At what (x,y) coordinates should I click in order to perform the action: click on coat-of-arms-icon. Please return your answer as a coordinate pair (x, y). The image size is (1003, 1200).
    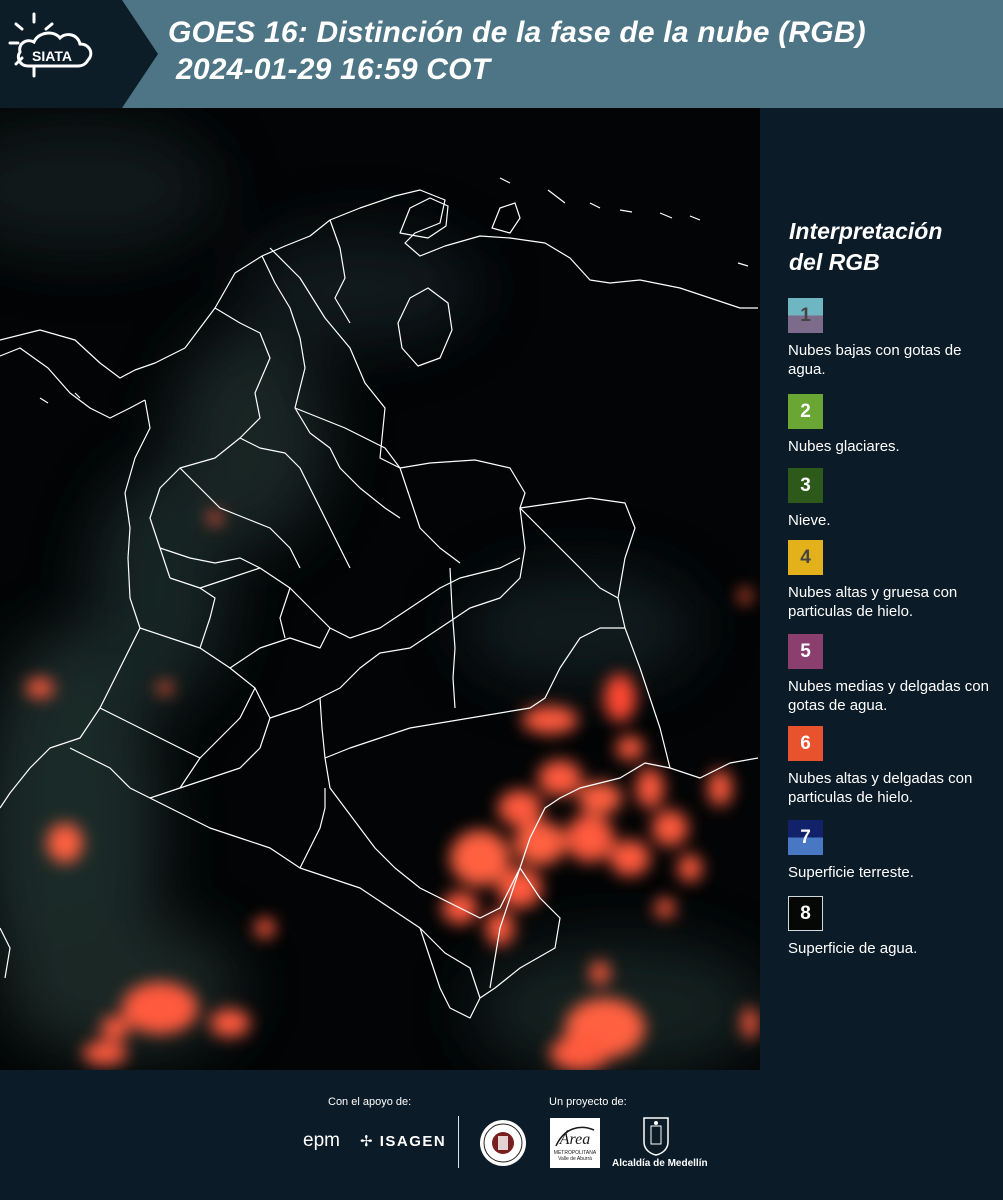
    Looking at the image, I should click on (656, 1136).